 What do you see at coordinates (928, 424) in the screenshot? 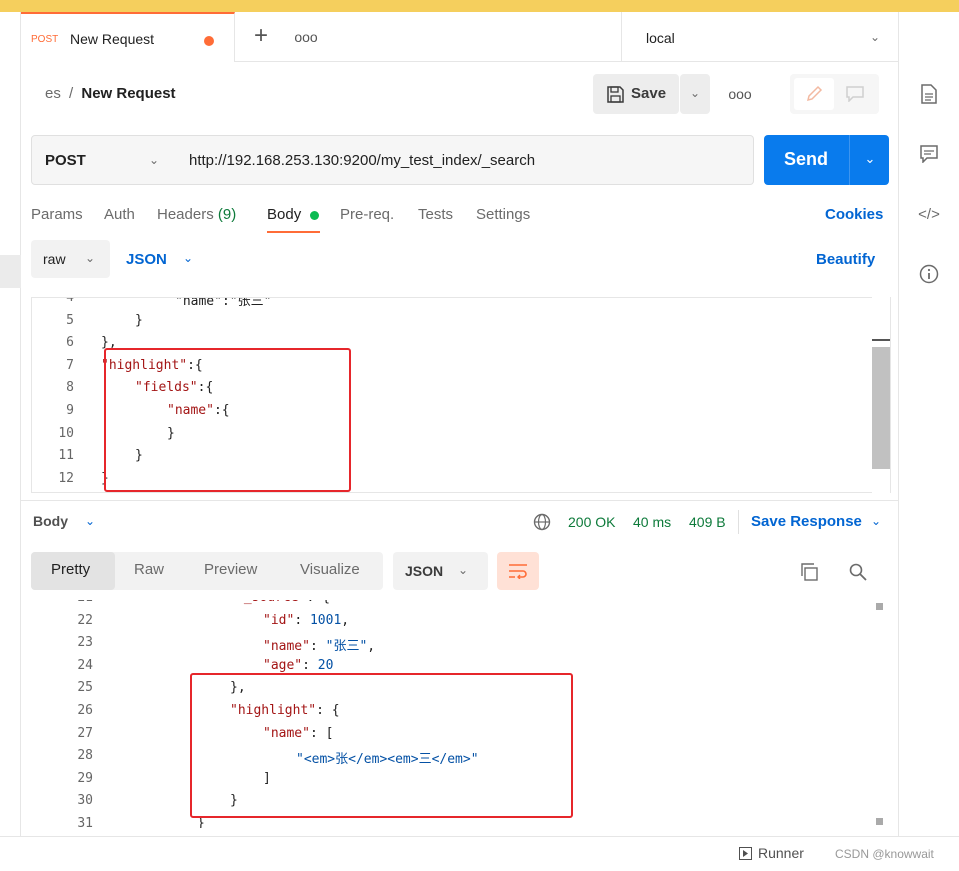
I see `right-sidebar` at bounding box center [928, 424].